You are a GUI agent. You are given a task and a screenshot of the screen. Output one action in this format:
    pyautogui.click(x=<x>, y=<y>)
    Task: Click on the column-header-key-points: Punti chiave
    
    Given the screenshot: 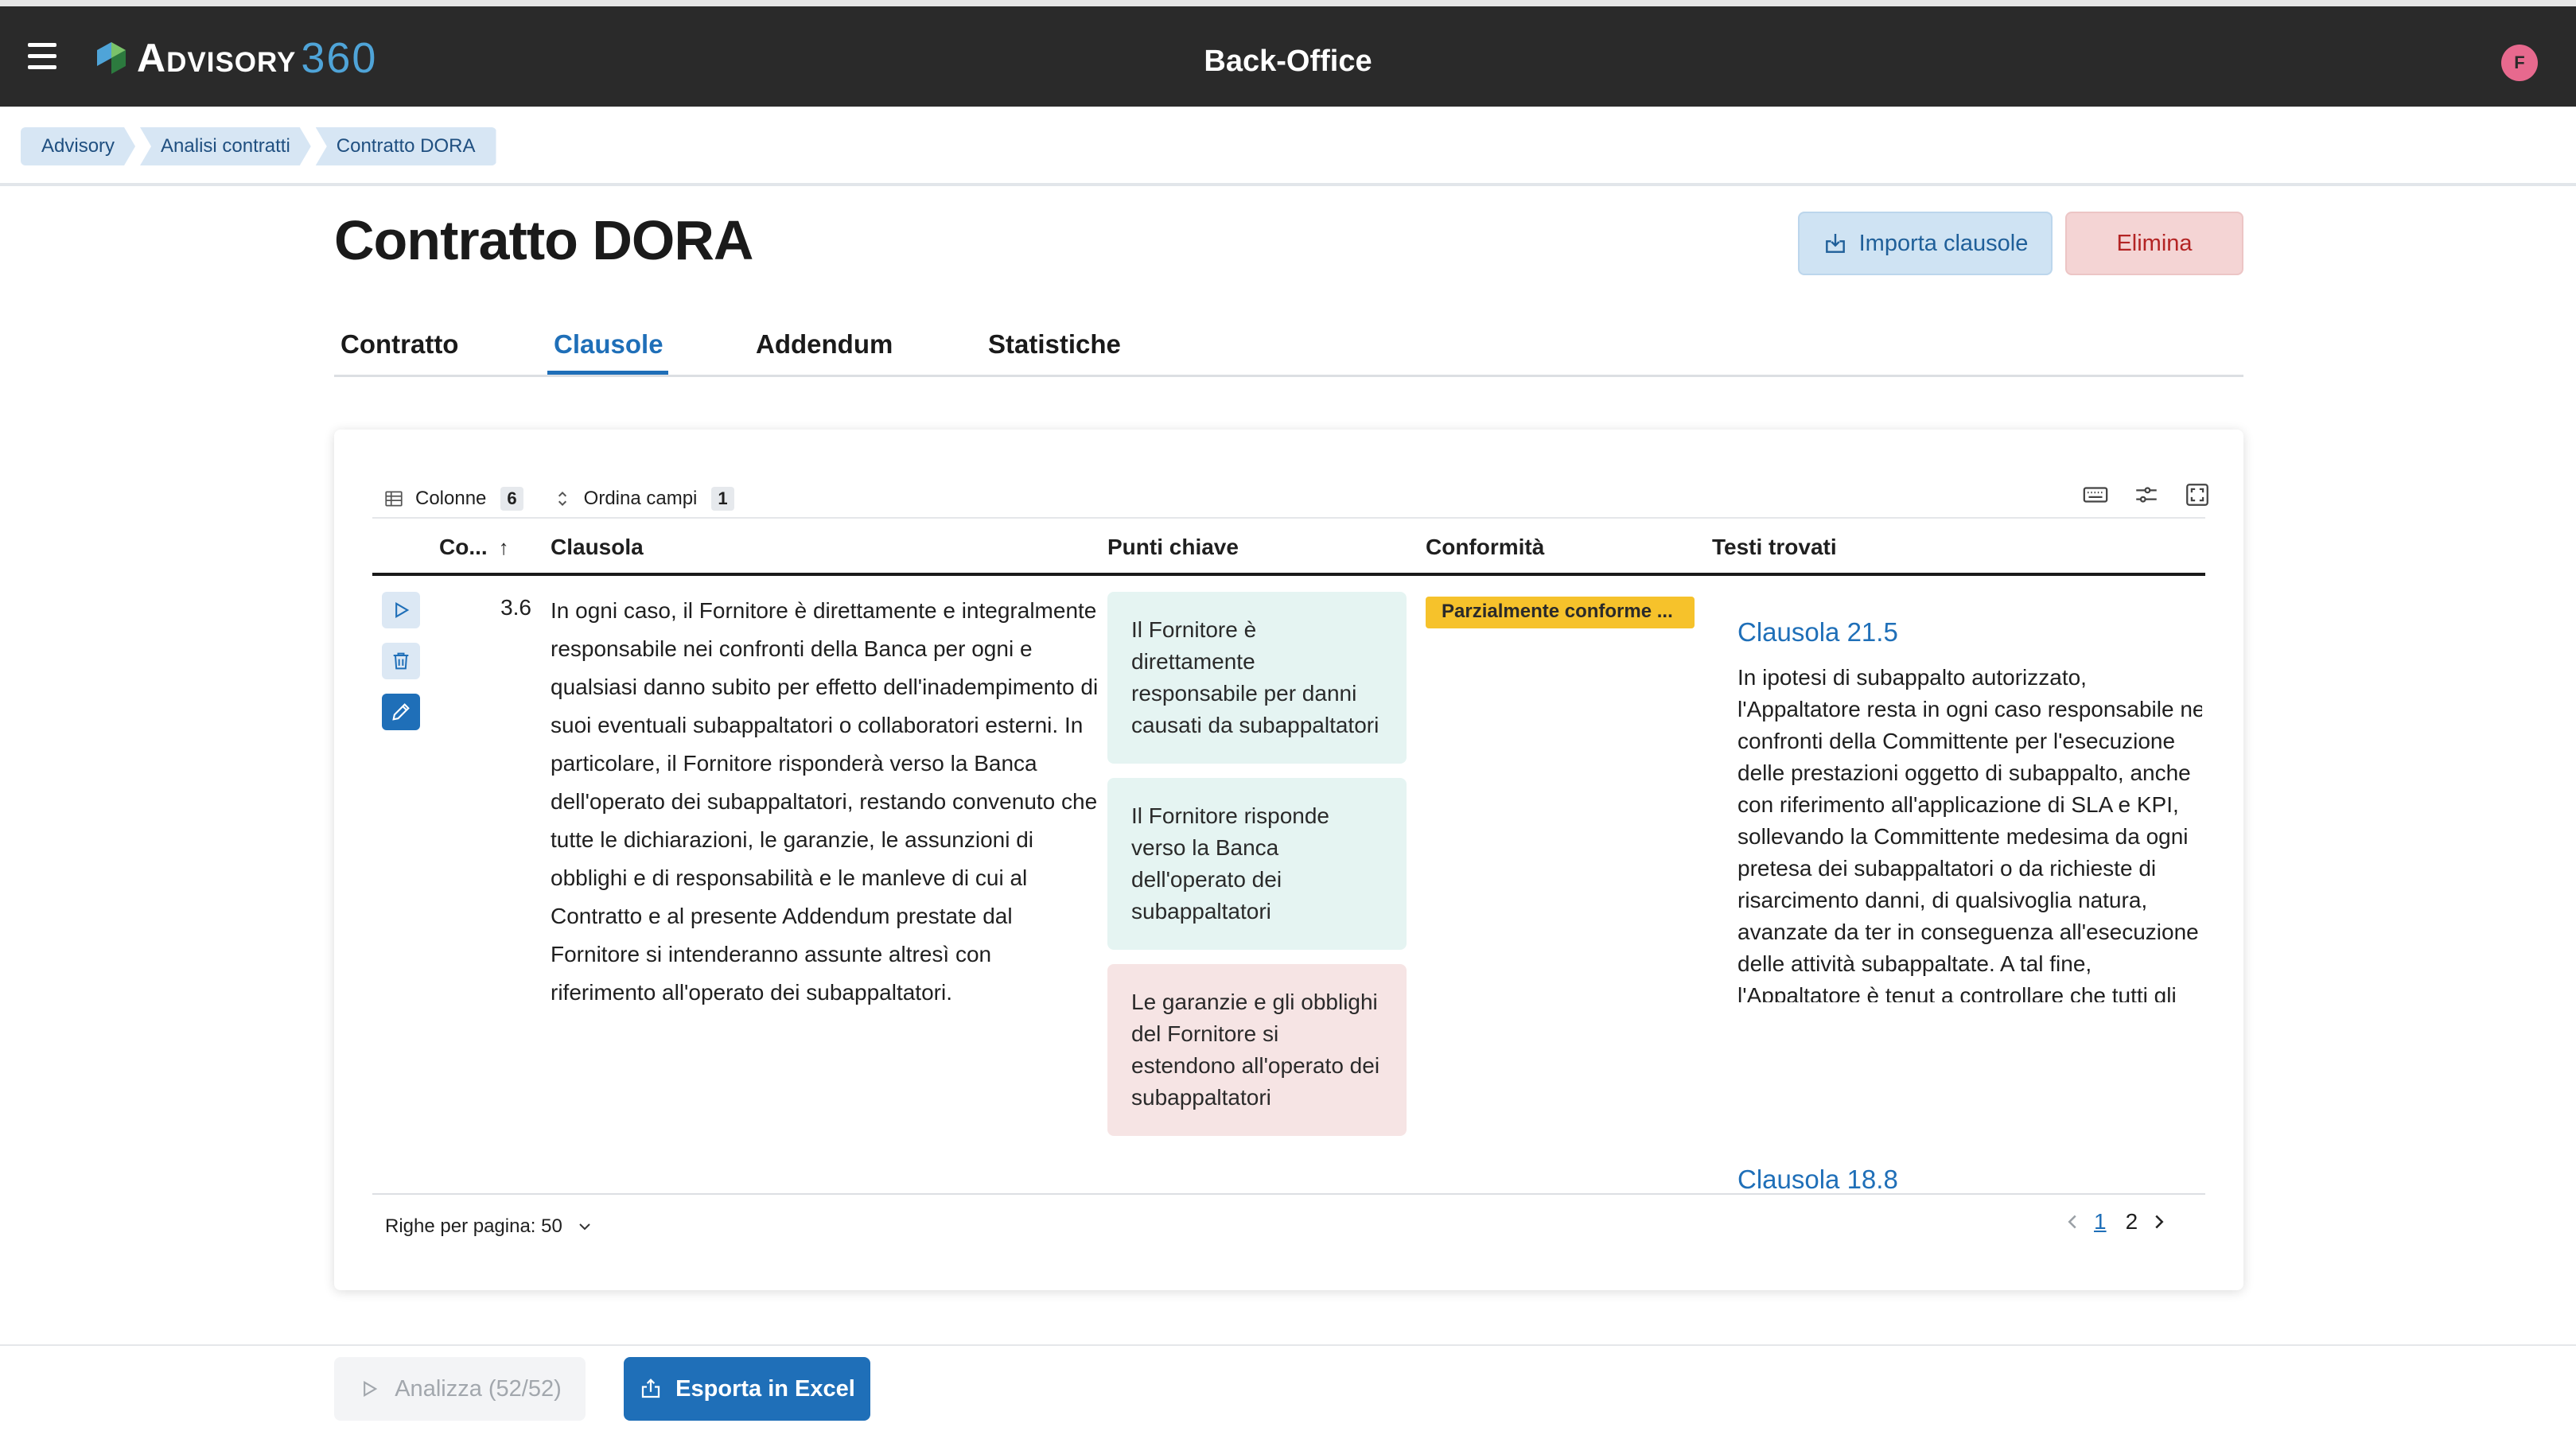 What is the action you would take?
    pyautogui.click(x=1173, y=547)
    